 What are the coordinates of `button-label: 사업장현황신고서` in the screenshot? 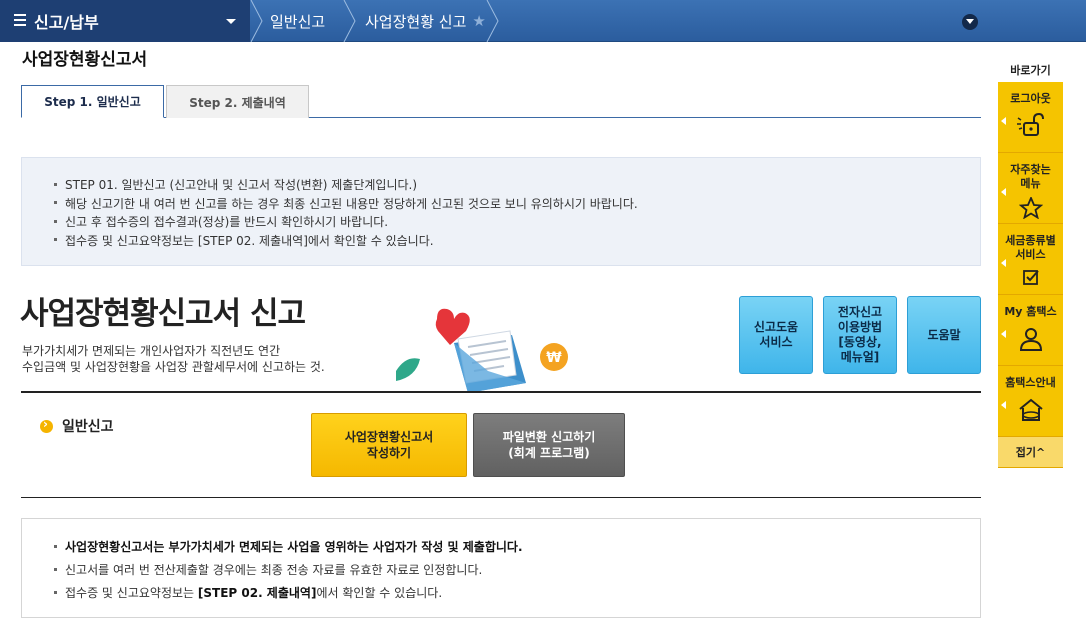 It's located at (389, 437).